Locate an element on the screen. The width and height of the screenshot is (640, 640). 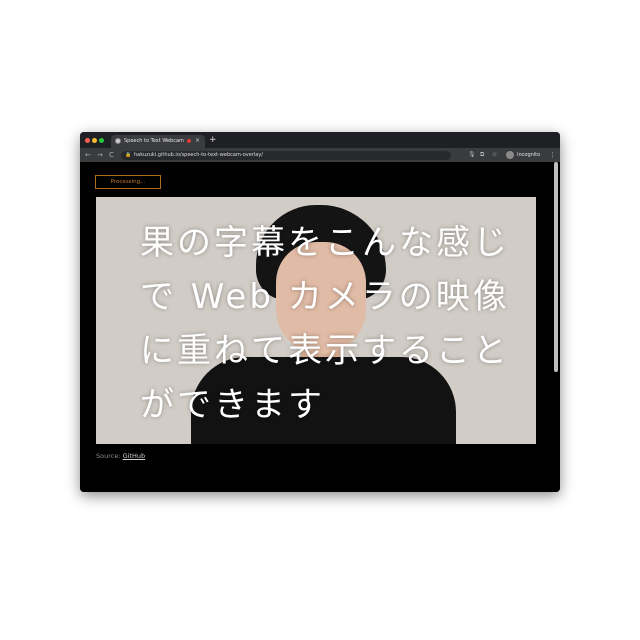
source-prefix: Source: is located at coordinates (109, 456).